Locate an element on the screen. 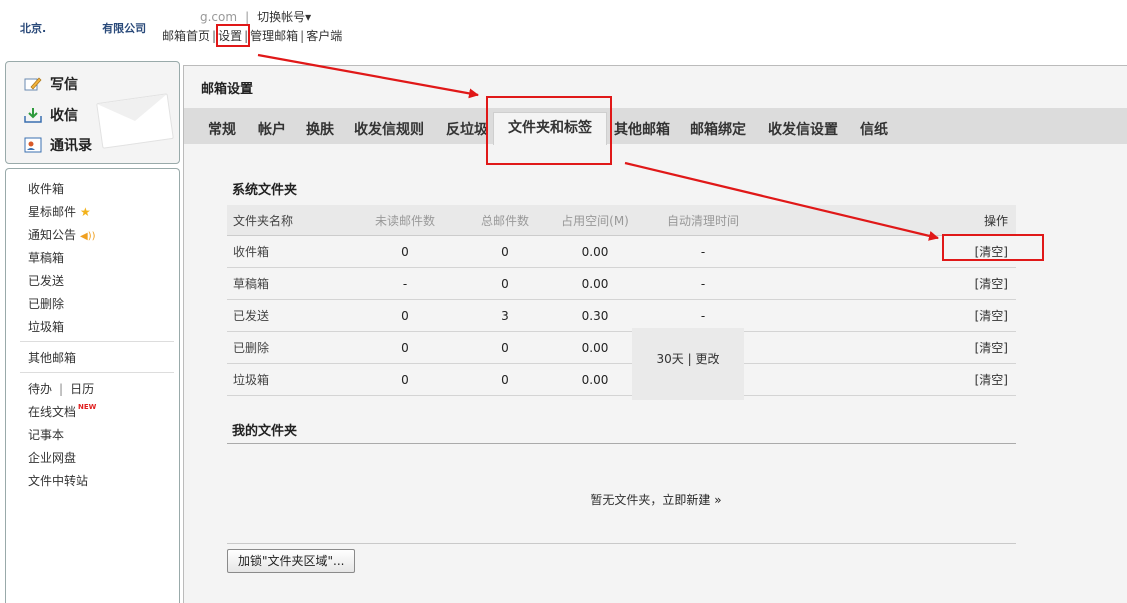 The width and height of the screenshot is (1127, 603). table-row: 垃圾箱 0 0 0.00 [清空] is located at coordinates (621, 379).